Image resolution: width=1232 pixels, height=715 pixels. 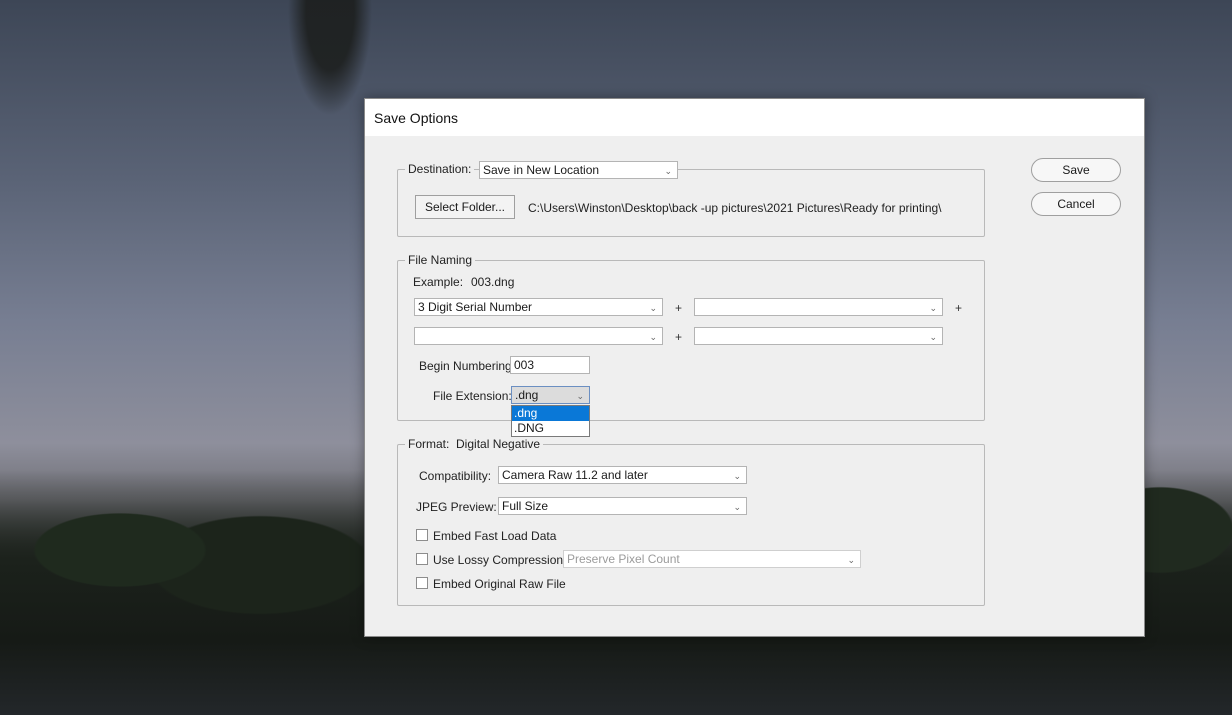 I want to click on lossy-compression-select: Preserve Pixel Count ⌄, so click(x=712, y=559).